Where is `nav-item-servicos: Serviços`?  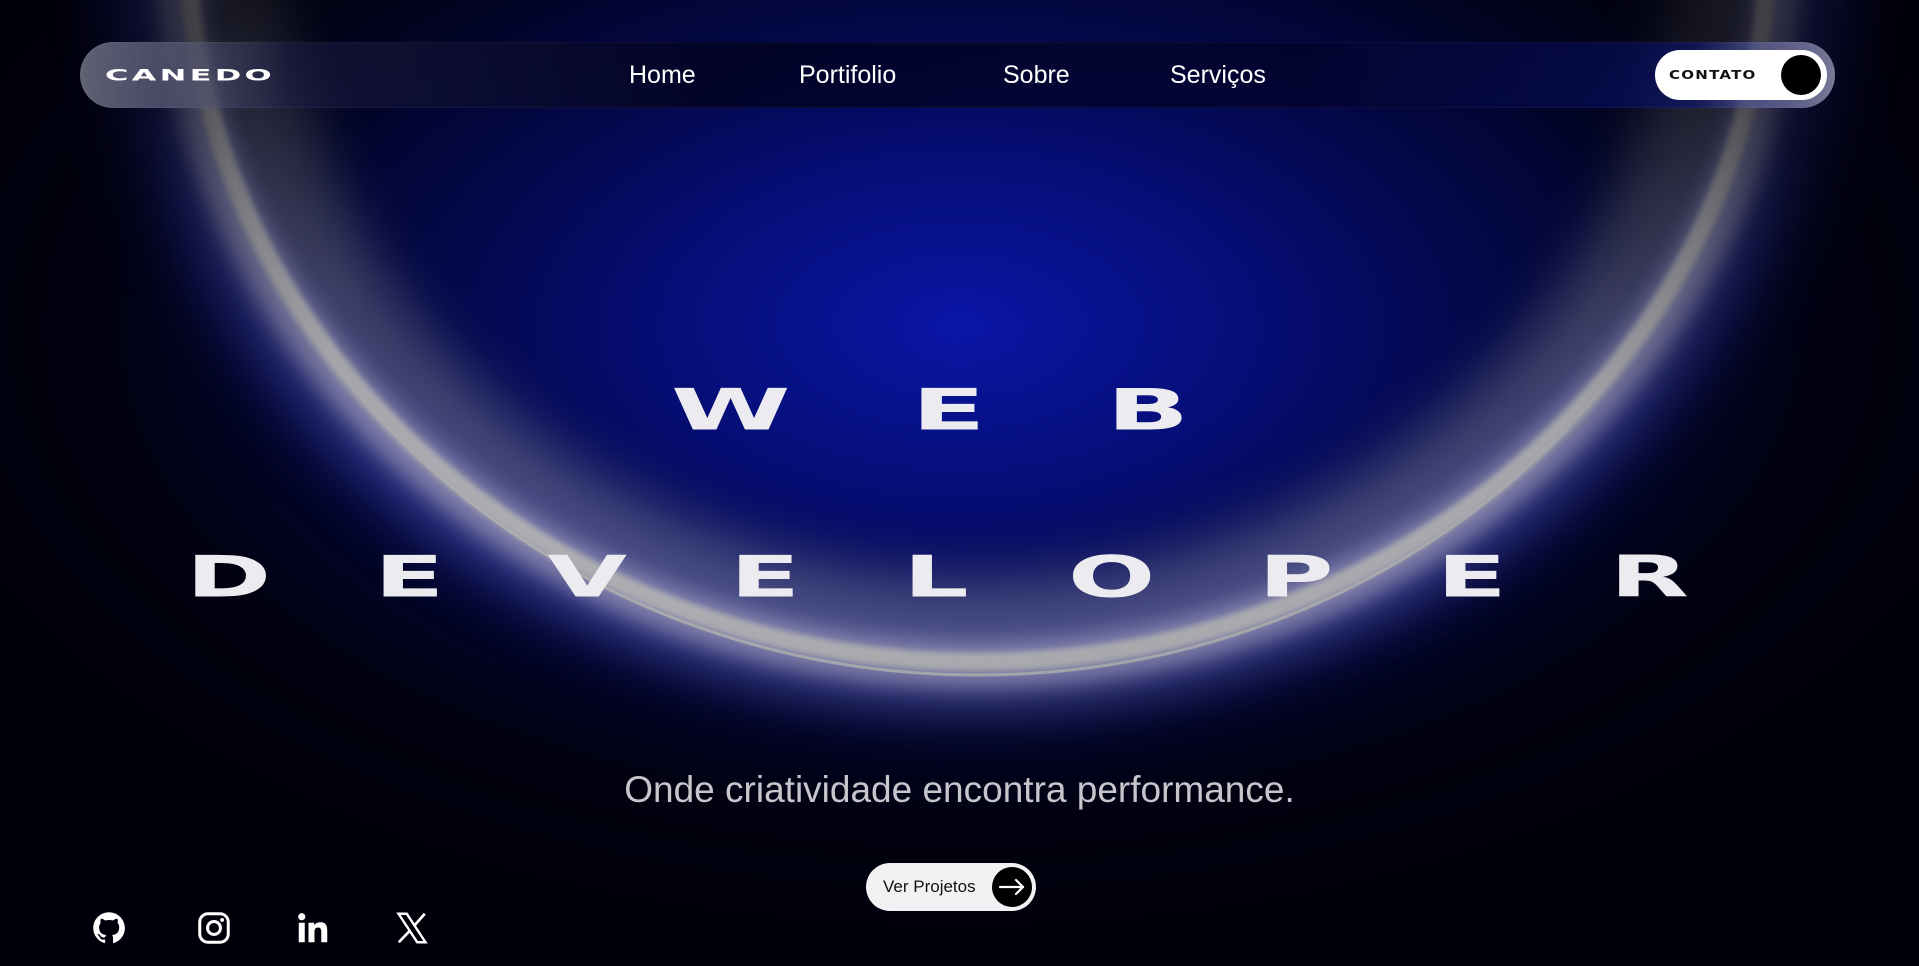 nav-item-servicos: Serviços is located at coordinates (1218, 75).